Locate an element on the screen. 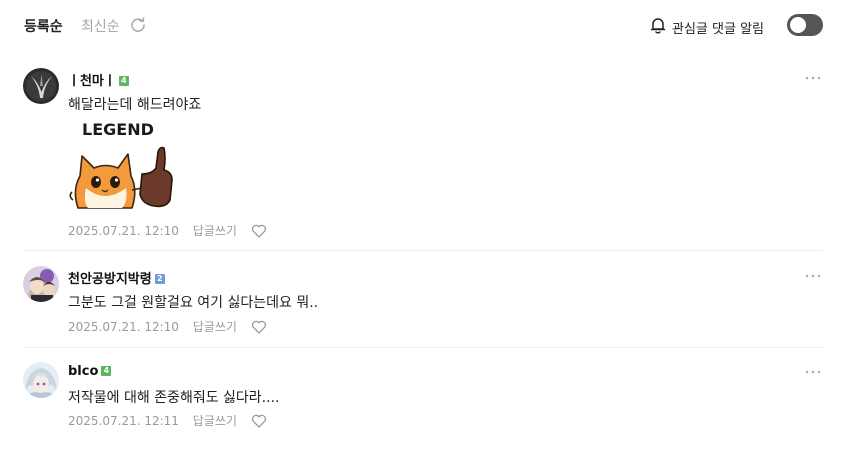 This screenshot has height=463, width=845. comment-text: 해달라는데 해드려야죠 is located at coordinates (135, 105).